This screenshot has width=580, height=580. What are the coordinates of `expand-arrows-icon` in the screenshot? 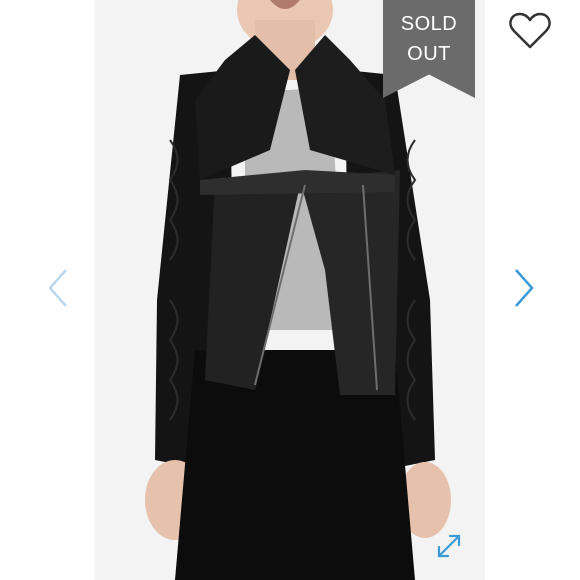 It's located at (449, 546).